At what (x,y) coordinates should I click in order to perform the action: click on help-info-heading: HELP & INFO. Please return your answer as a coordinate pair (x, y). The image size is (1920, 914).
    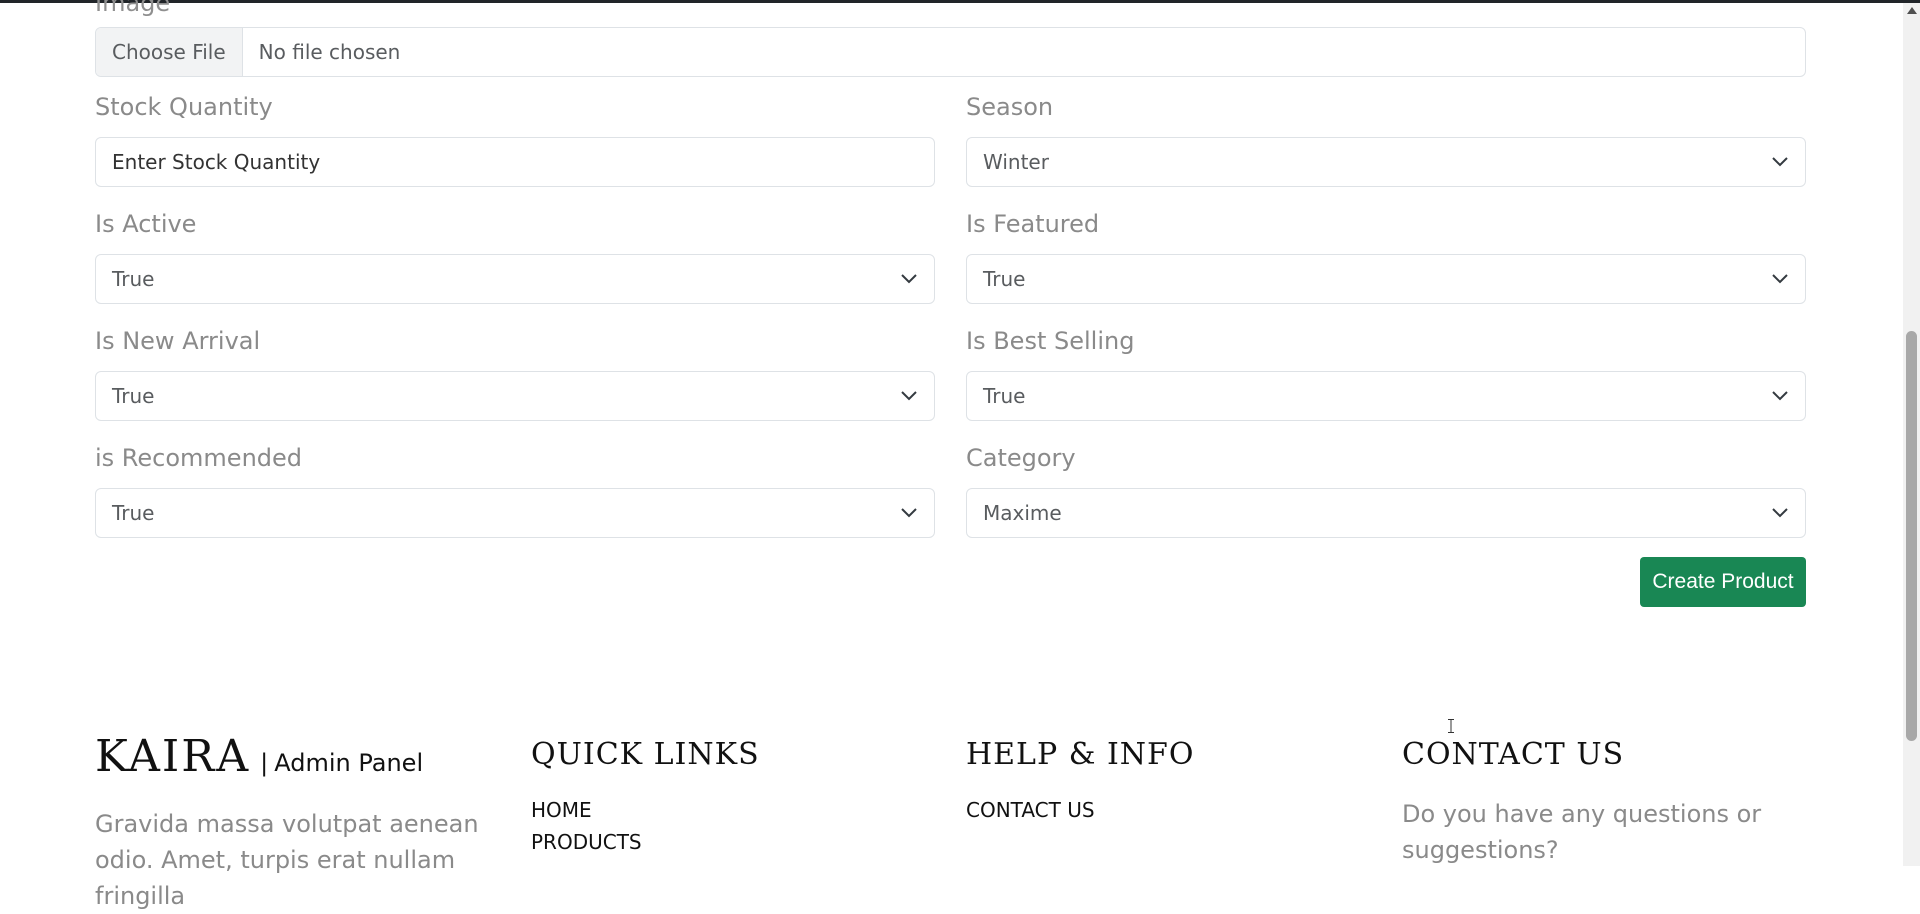
    Looking at the image, I should click on (1080, 754).